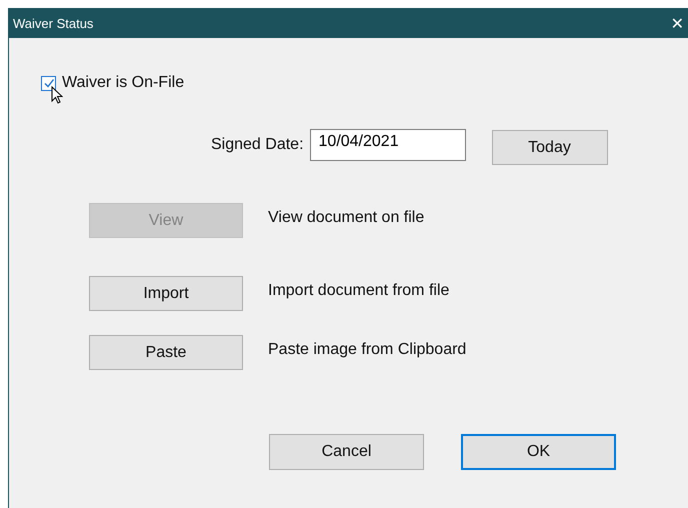 This screenshot has height=508, width=688. What do you see at coordinates (367, 349) in the screenshot?
I see `action-description: Paste image from Clipboard` at bounding box center [367, 349].